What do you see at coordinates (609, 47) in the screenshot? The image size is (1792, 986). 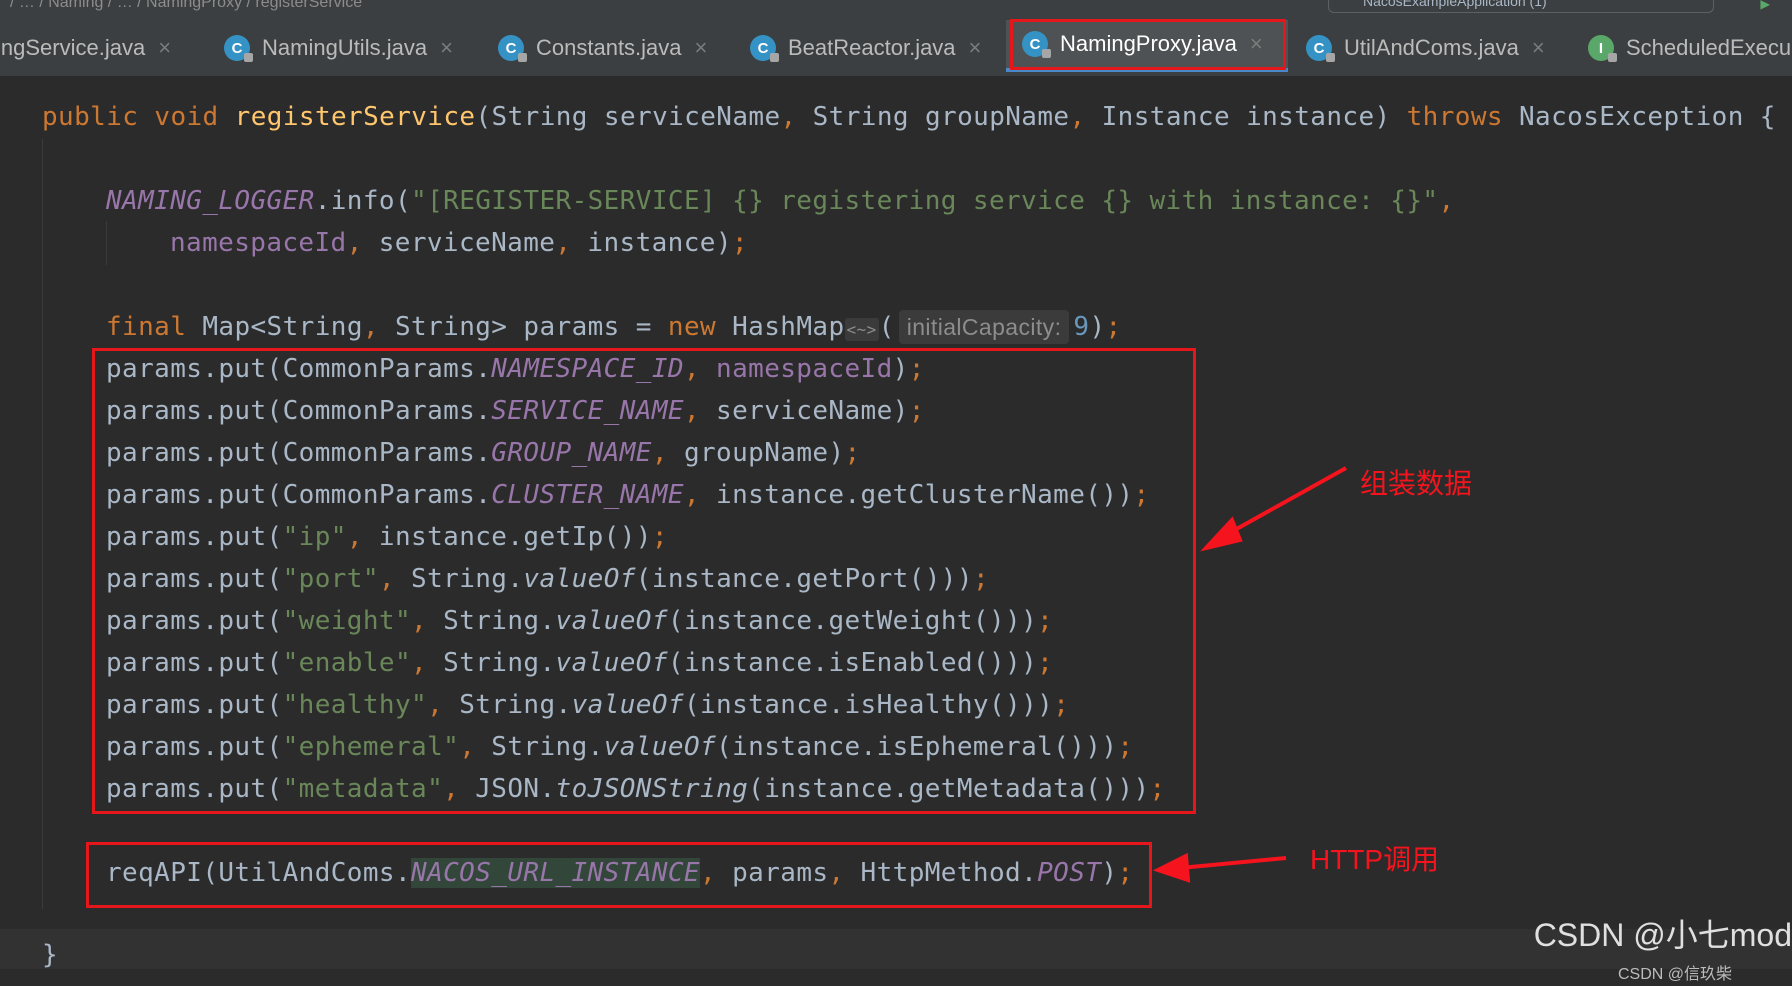 I see `tab-label: Constants.java` at bounding box center [609, 47].